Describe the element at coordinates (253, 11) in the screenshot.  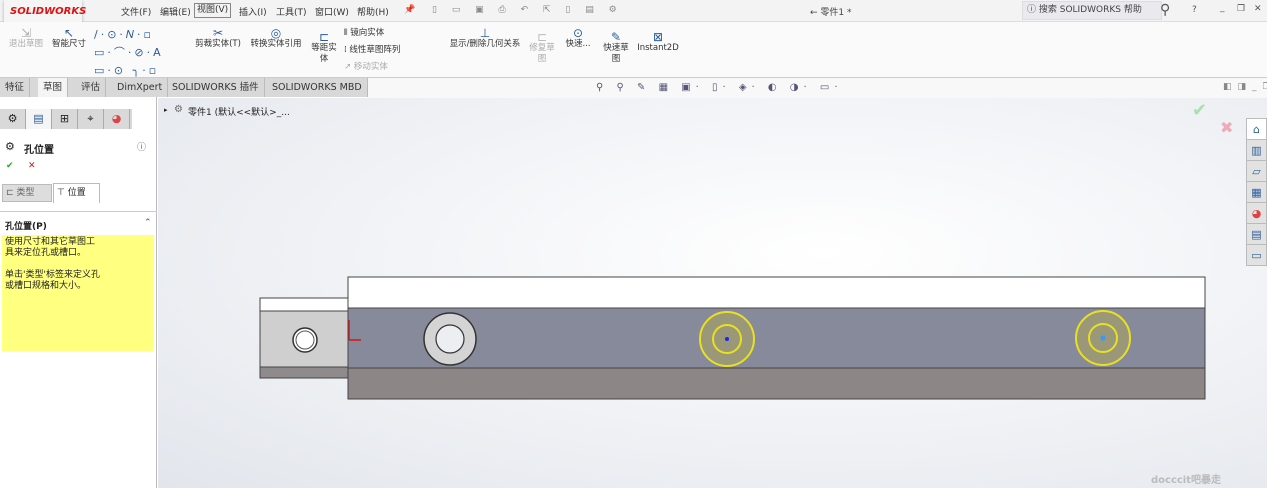
I see `menu-insert: 插入(I)` at that location.